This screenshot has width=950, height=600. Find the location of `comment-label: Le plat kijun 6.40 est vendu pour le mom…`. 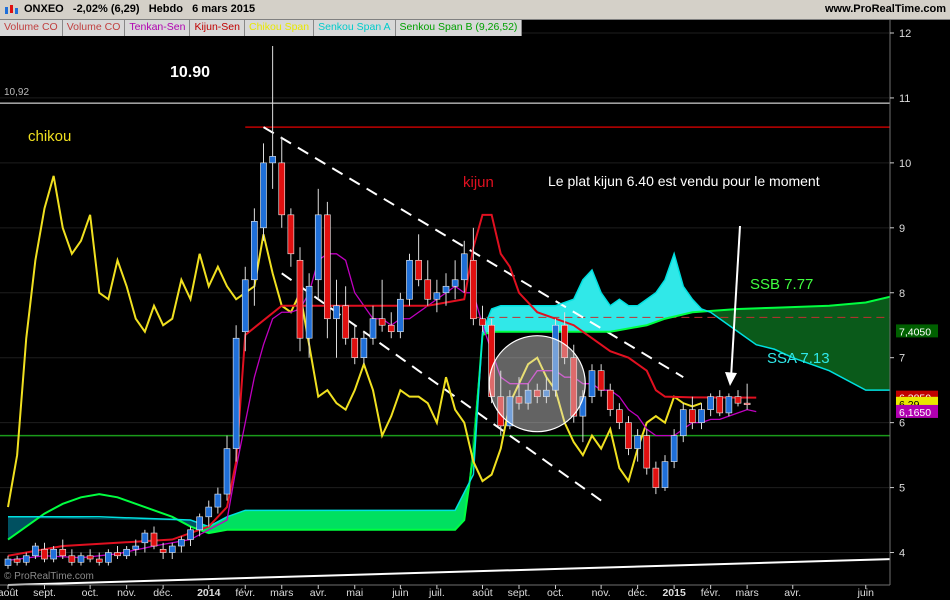

comment-label: Le plat kijun 6.40 est vendu pour le mom… is located at coordinates (684, 181).